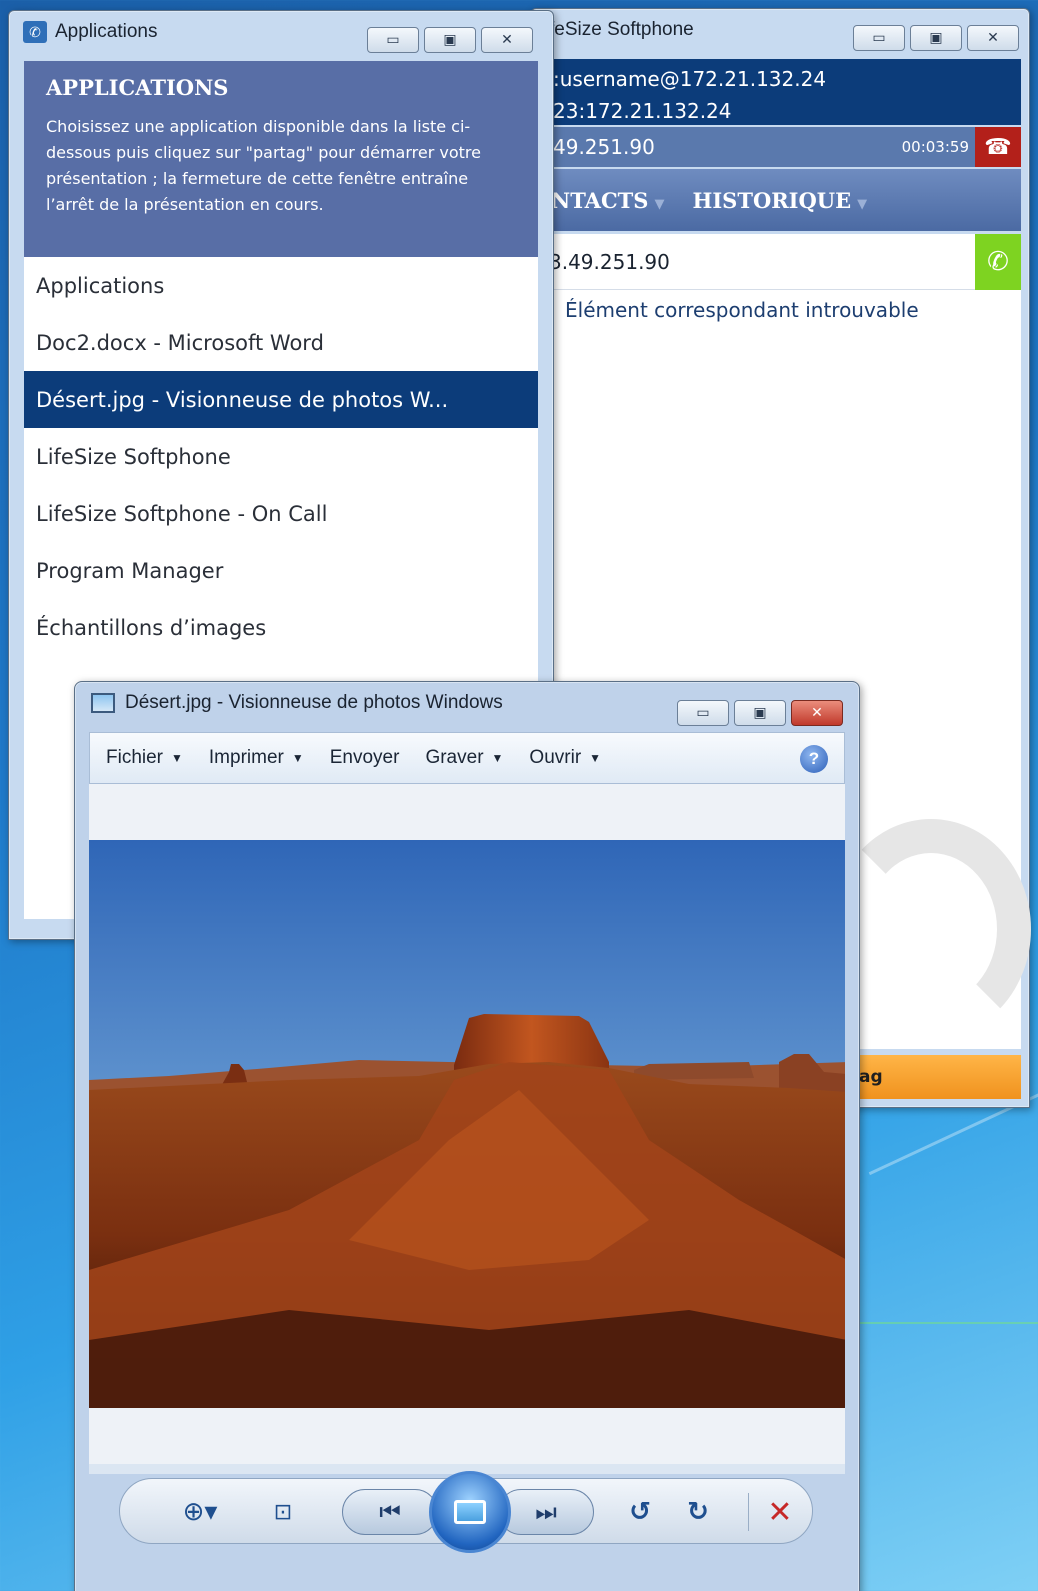 The width and height of the screenshot is (1038, 1591). Describe the element at coordinates (180, 342) in the screenshot. I see `list-item-label: Doc2.docx - Microsoft Word` at that location.